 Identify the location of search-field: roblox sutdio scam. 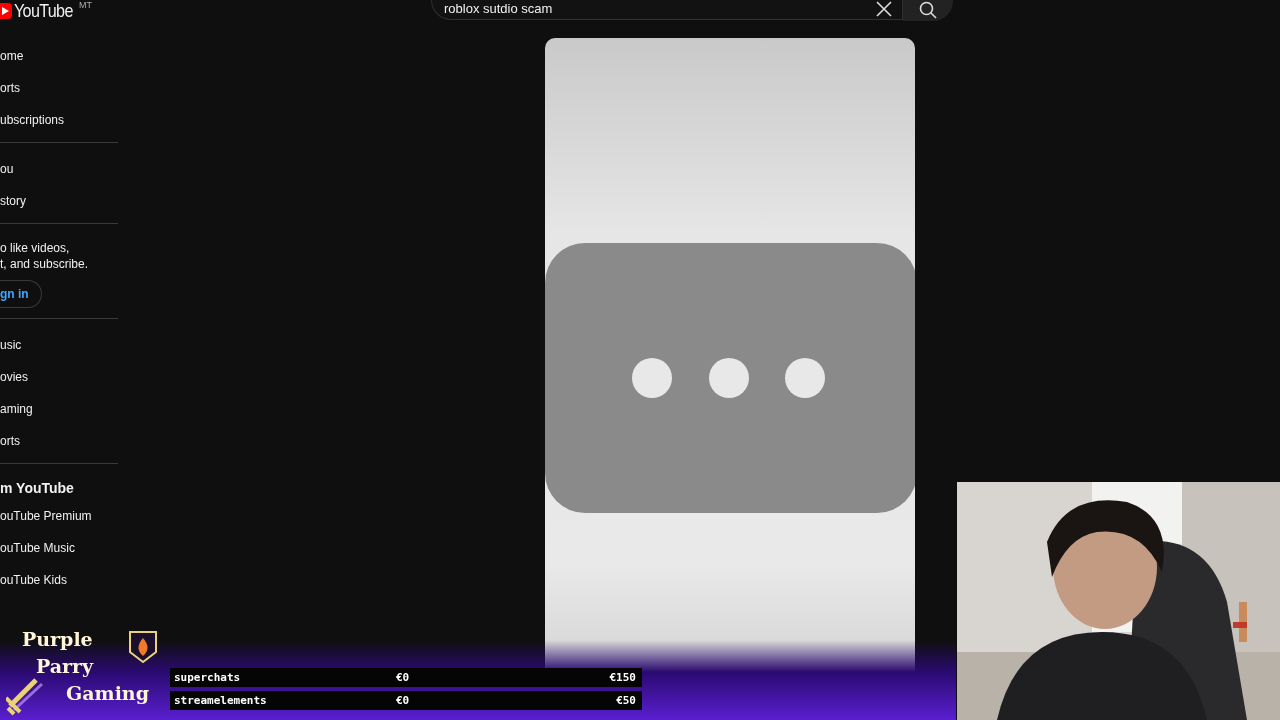
(667, 10).